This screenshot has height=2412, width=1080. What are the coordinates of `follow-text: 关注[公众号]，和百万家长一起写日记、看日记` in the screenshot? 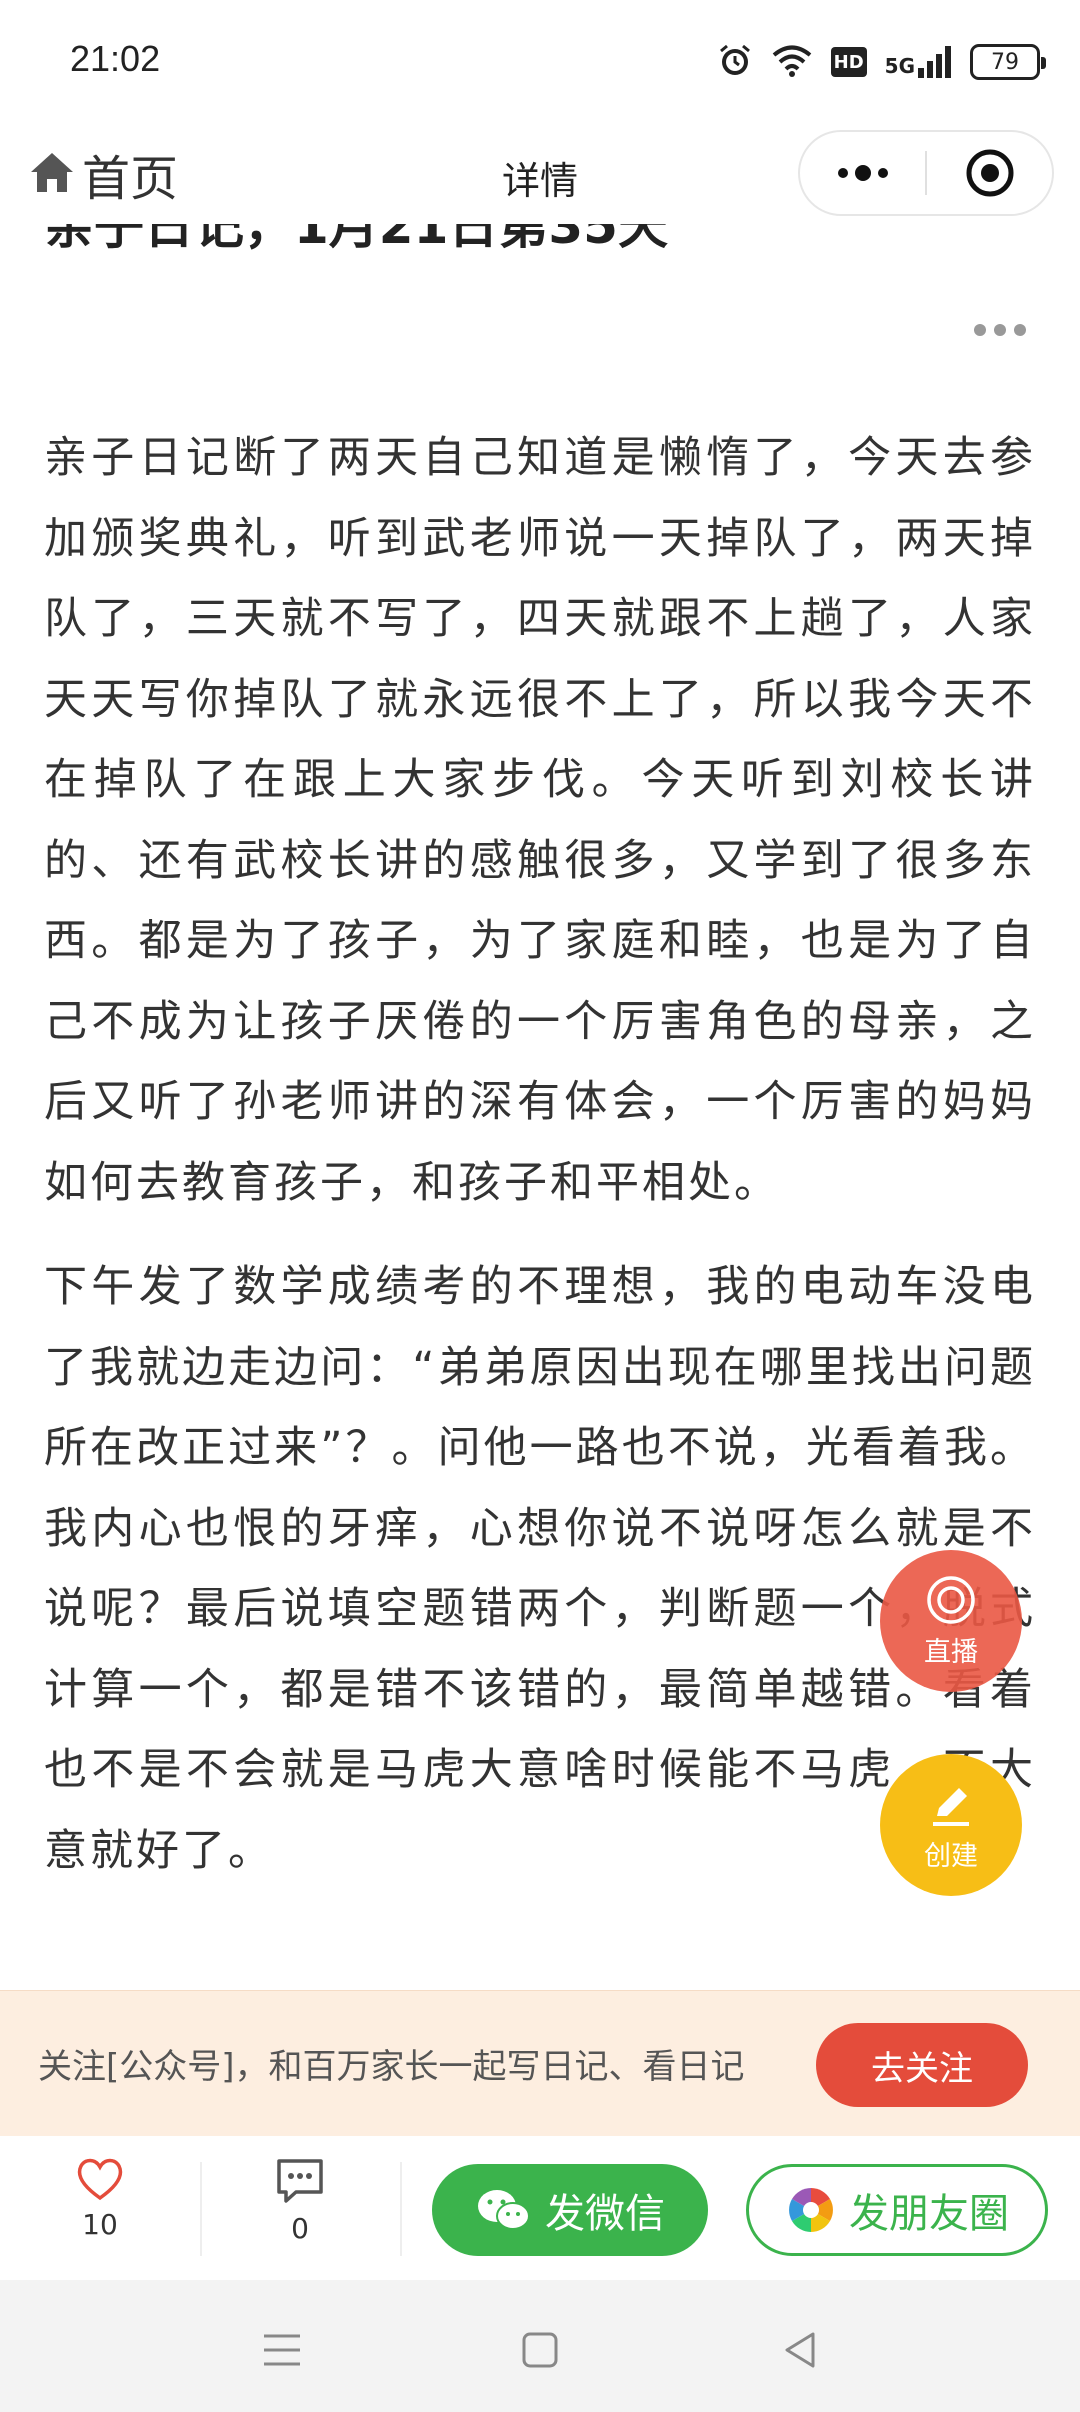 It's located at (391, 2067).